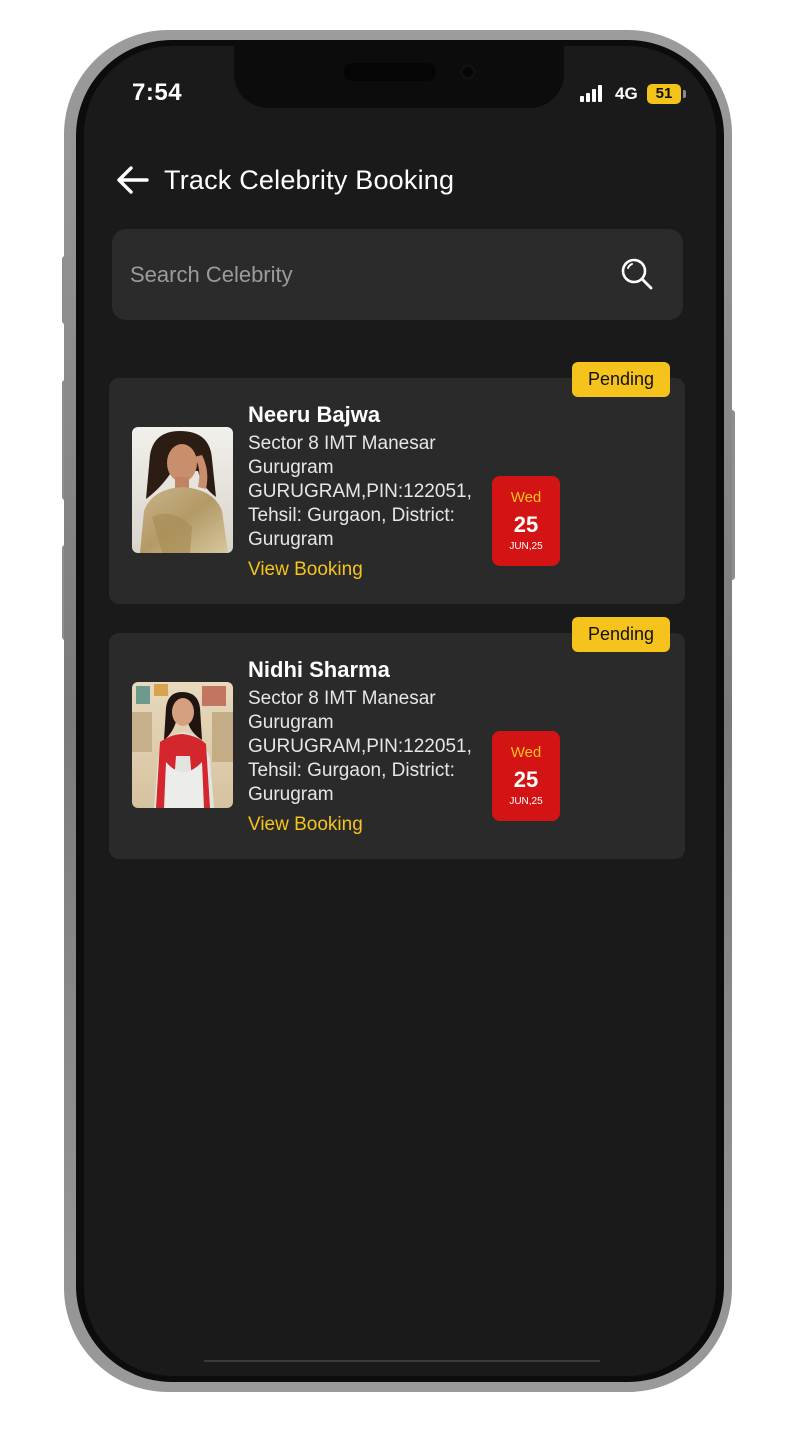 The width and height of the screenshot is (807, 1437). What do you see at coordinates (402, 1361) in the screenshot?
I see `home-indicator` at bounding box center [402, 1361].